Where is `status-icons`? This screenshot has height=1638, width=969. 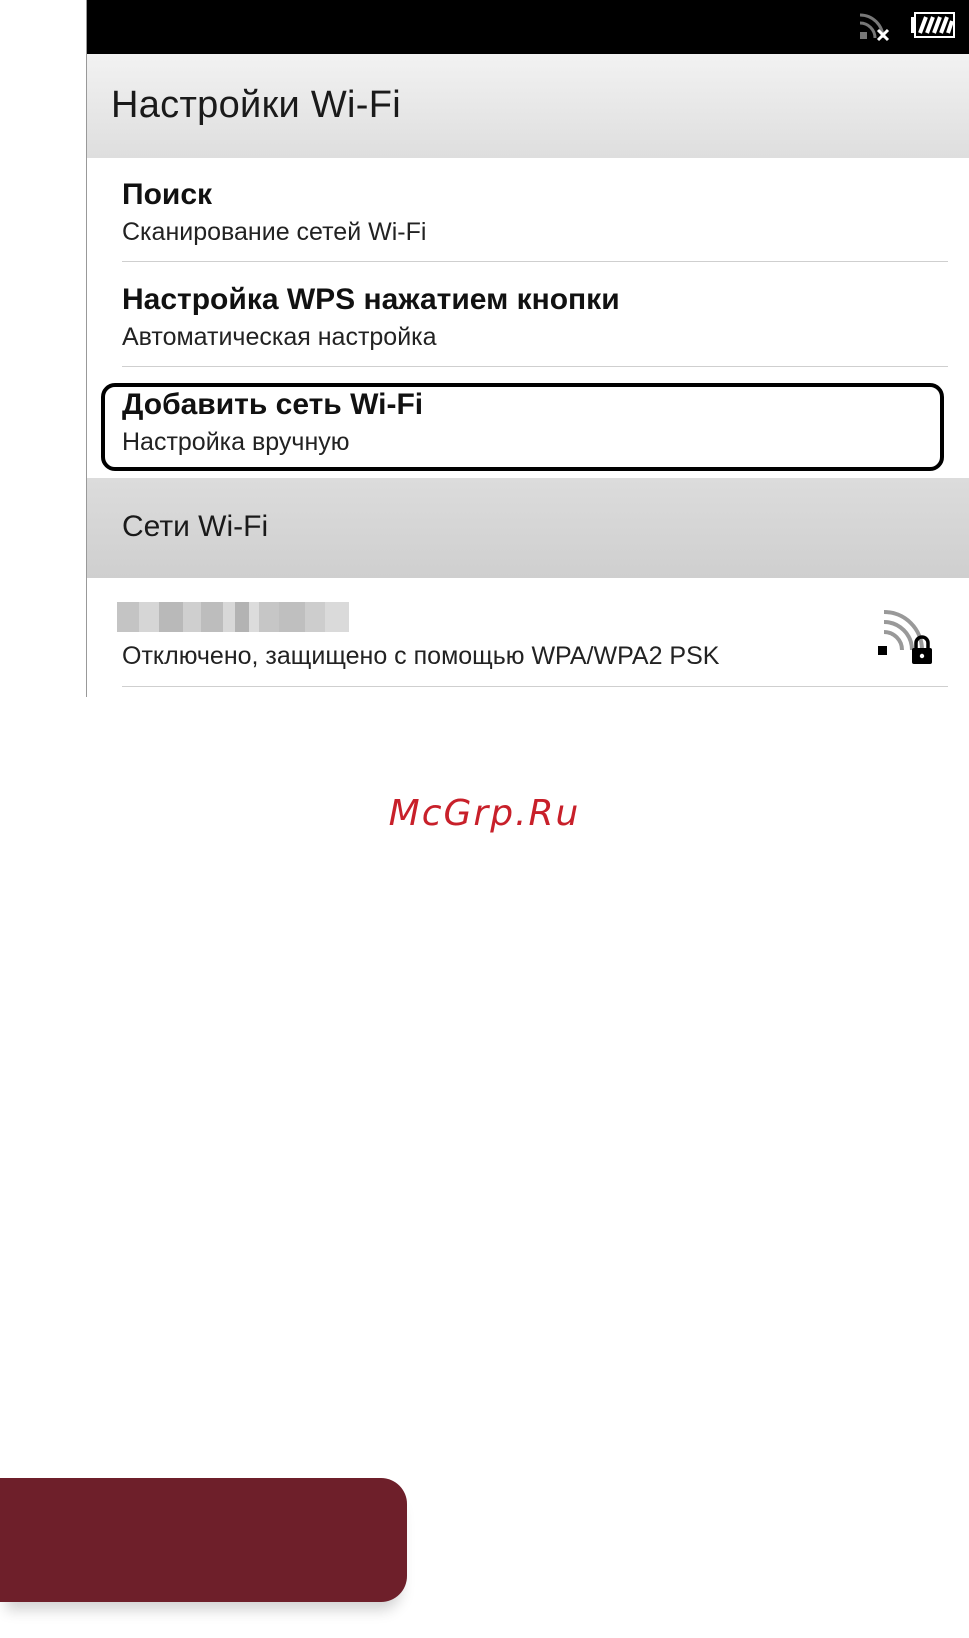
status-icons is located at coordinates (907, 27).